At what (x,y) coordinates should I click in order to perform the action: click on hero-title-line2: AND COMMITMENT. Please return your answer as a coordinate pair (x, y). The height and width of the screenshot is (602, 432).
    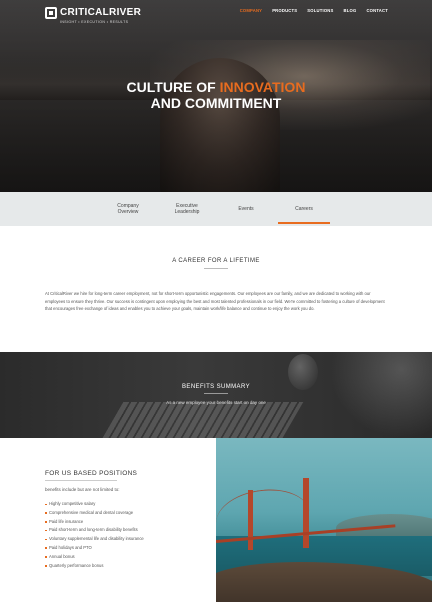
    Looking at the image, I should click on (216, 103).